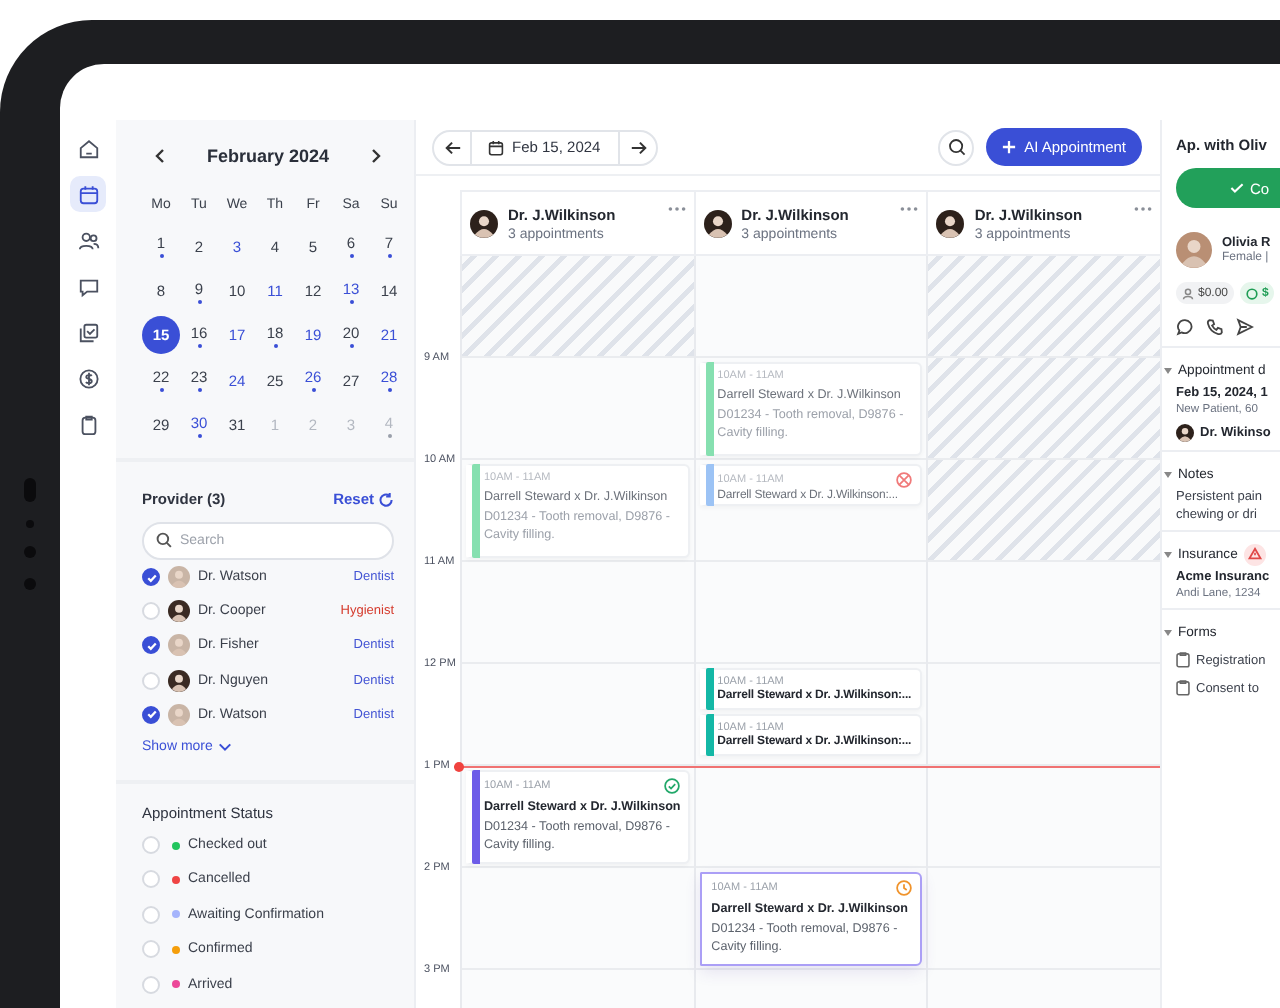 The image size is (1280, 1008). I want to click on refresh-icon, so click(386, 499).